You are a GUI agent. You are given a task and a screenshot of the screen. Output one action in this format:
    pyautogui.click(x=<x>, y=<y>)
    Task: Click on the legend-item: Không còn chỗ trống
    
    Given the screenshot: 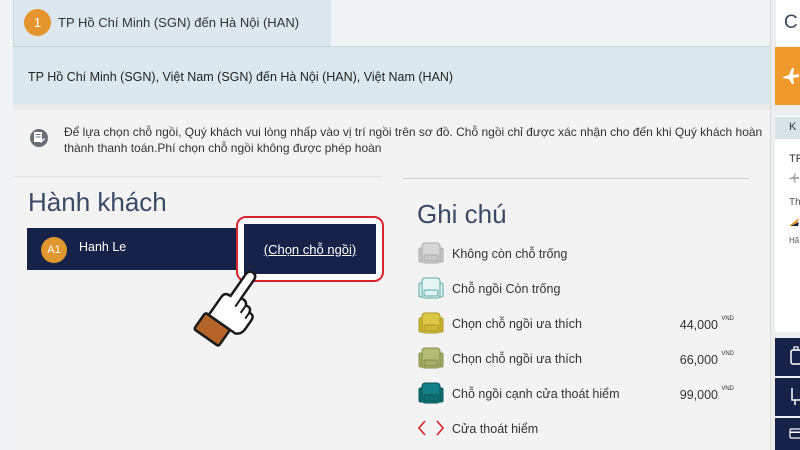 What is the action you would take?
    pyautogui.click(x=583, y=254)
    